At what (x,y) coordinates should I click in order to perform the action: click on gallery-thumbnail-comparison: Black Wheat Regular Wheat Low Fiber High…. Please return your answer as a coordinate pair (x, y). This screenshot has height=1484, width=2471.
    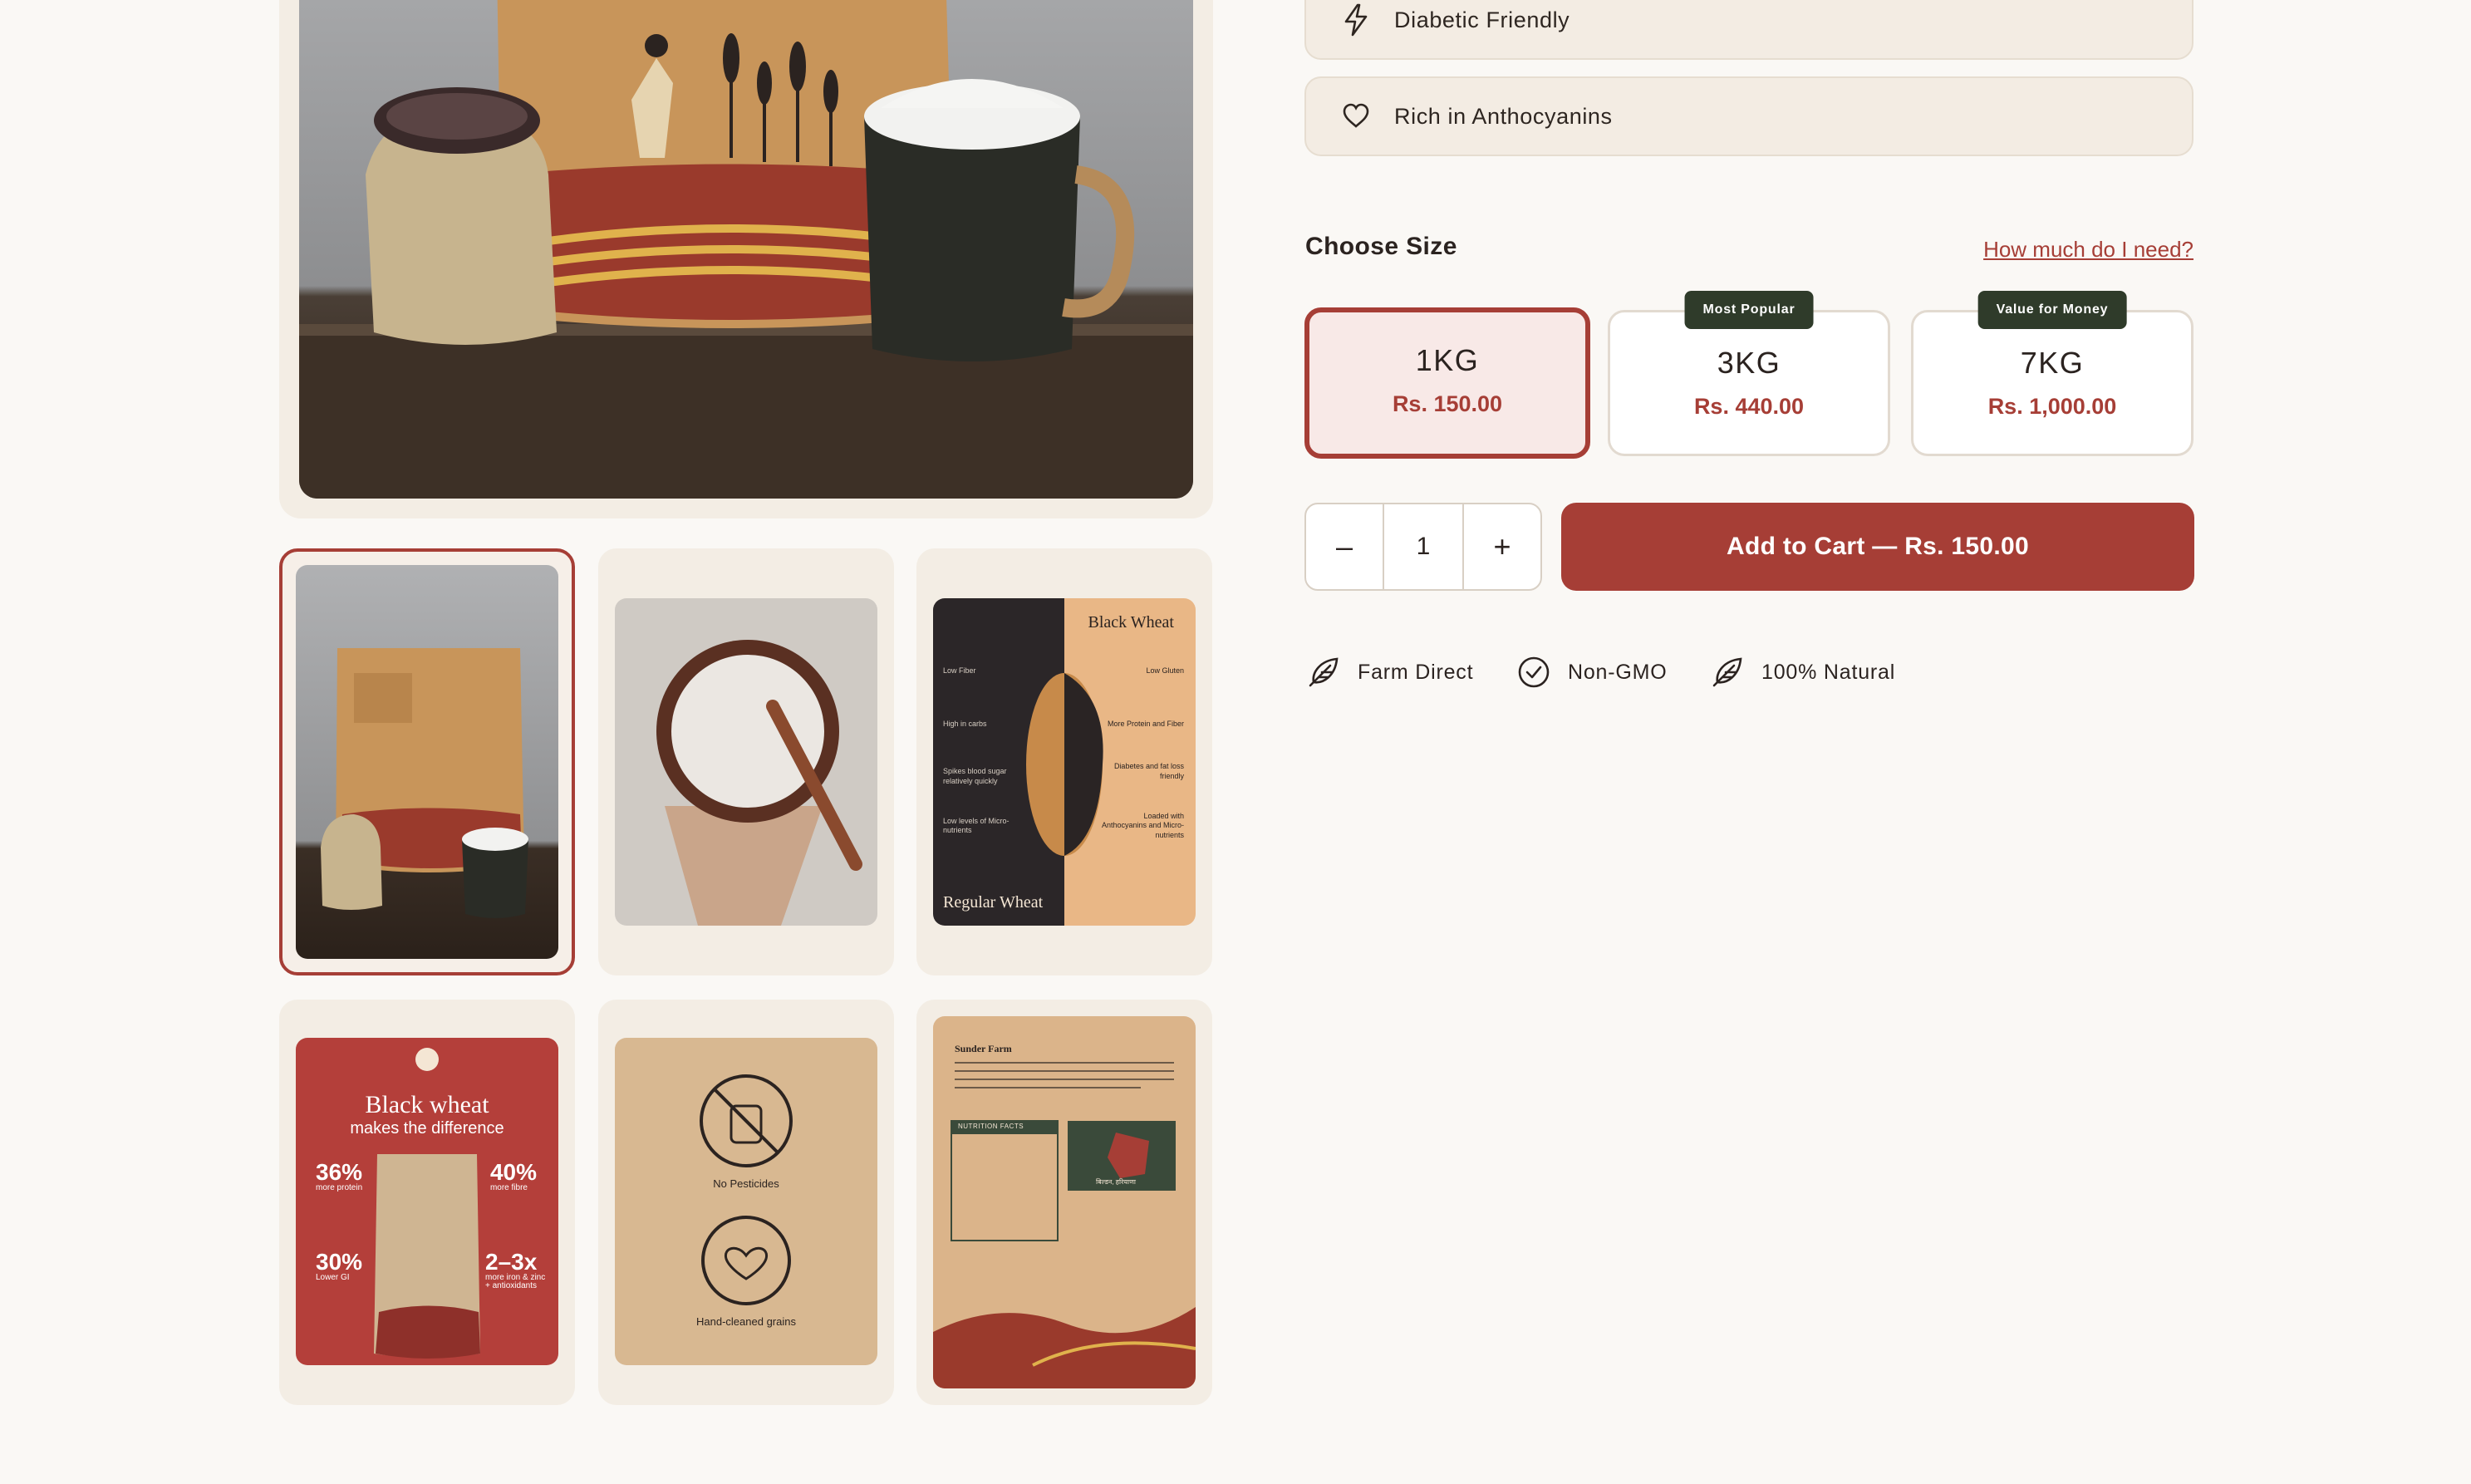
    Looking at the image, I should click on (1064, 761).